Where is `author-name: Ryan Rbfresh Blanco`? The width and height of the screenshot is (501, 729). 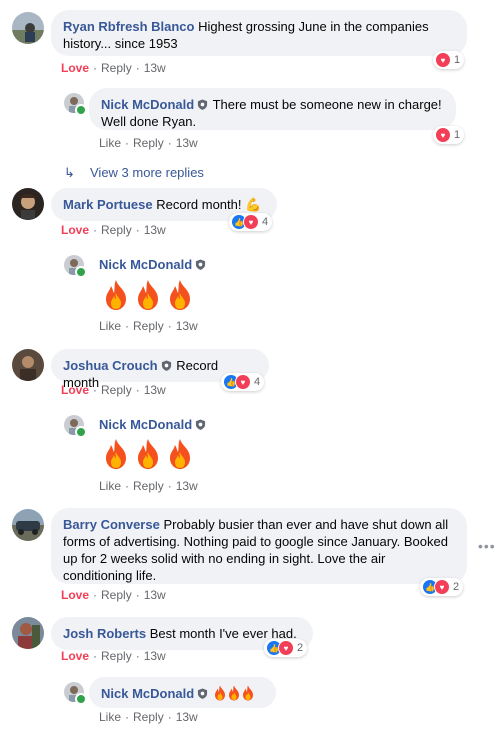 author-name: Ryan Rbfresh Blanco is located at coordinates (128, 26).